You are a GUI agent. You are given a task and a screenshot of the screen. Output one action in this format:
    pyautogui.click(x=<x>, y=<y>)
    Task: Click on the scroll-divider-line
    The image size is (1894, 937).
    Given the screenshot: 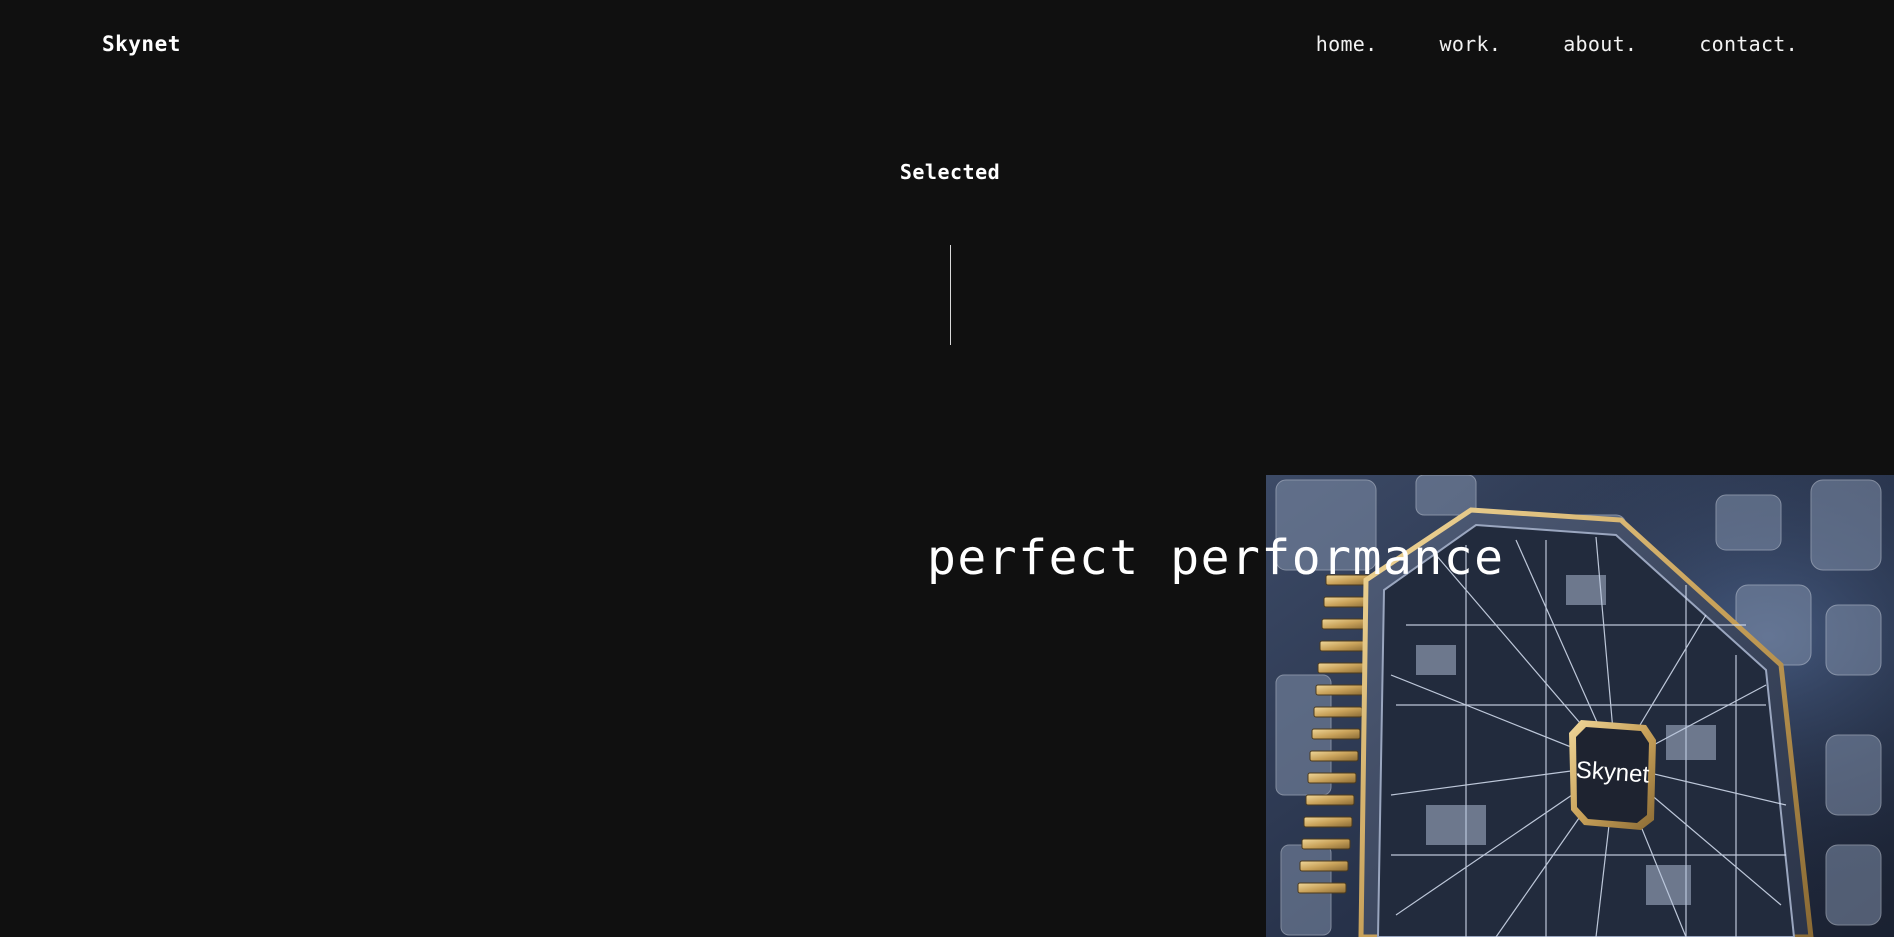 What is the action you would take?
    pyautogui.click(x=950, y=295)
    